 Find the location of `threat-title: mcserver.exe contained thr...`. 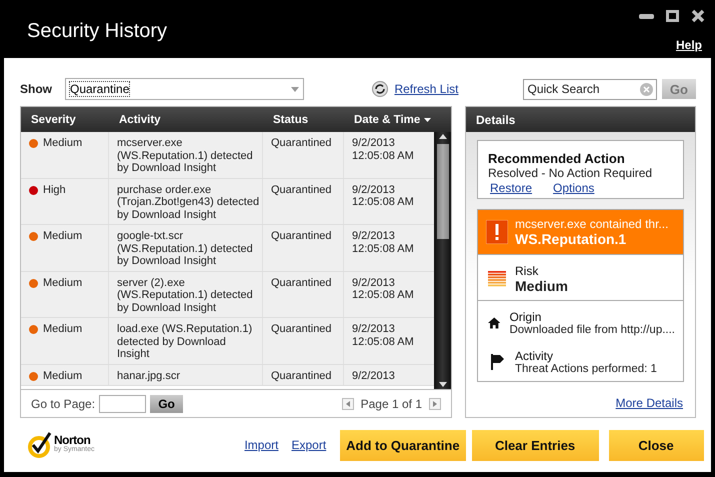

threat-title: mcserver.exe contained thr... is located at coordinates (591, 224).